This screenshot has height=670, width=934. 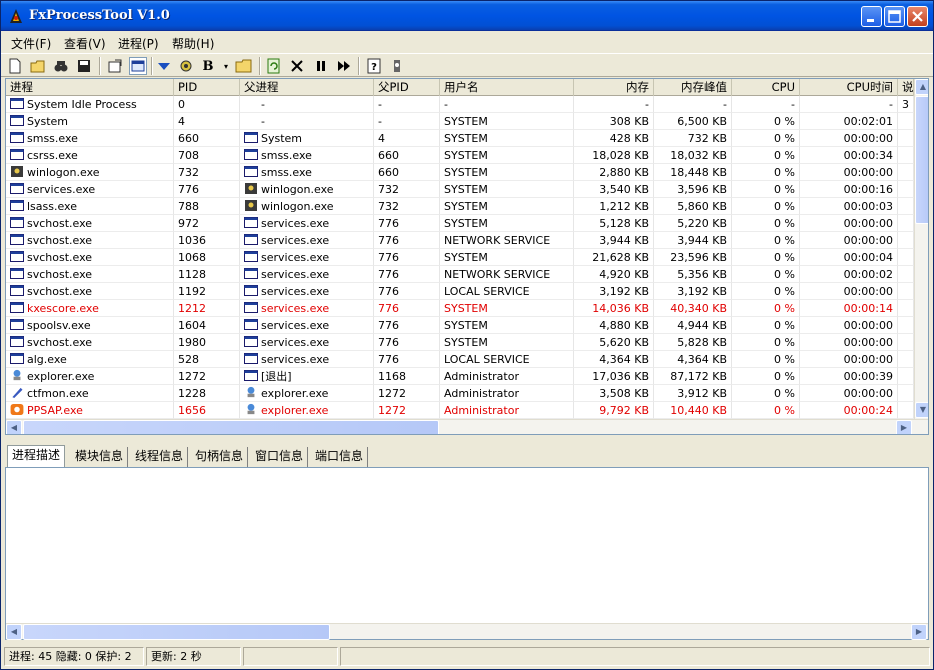 I want to click on process-name-cell: kxescore.exe, so click(x=90, y=308).